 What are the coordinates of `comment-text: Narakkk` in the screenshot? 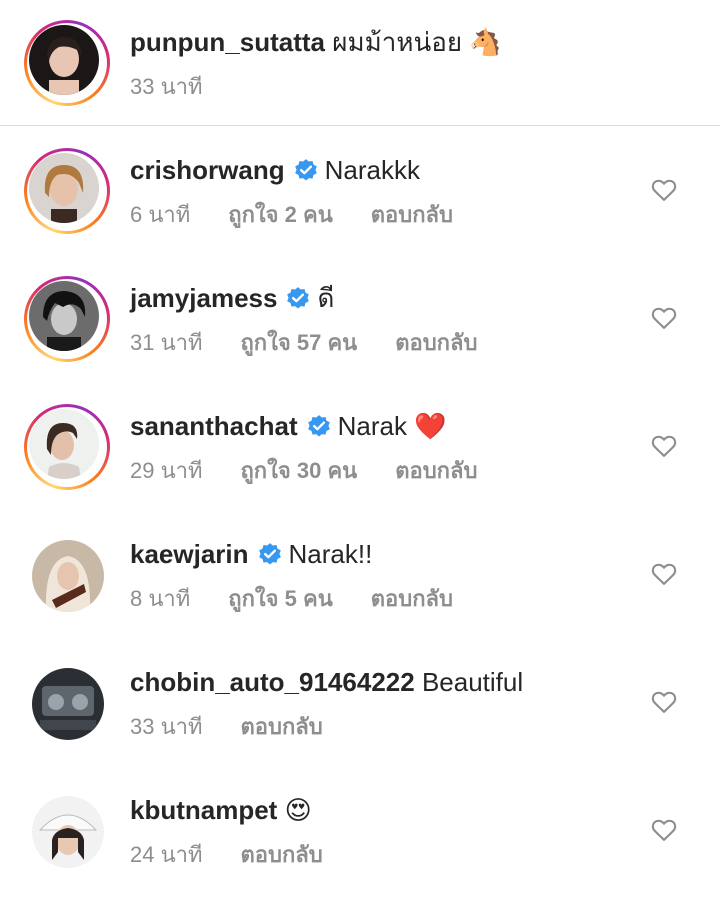 It's located at (372, 170).